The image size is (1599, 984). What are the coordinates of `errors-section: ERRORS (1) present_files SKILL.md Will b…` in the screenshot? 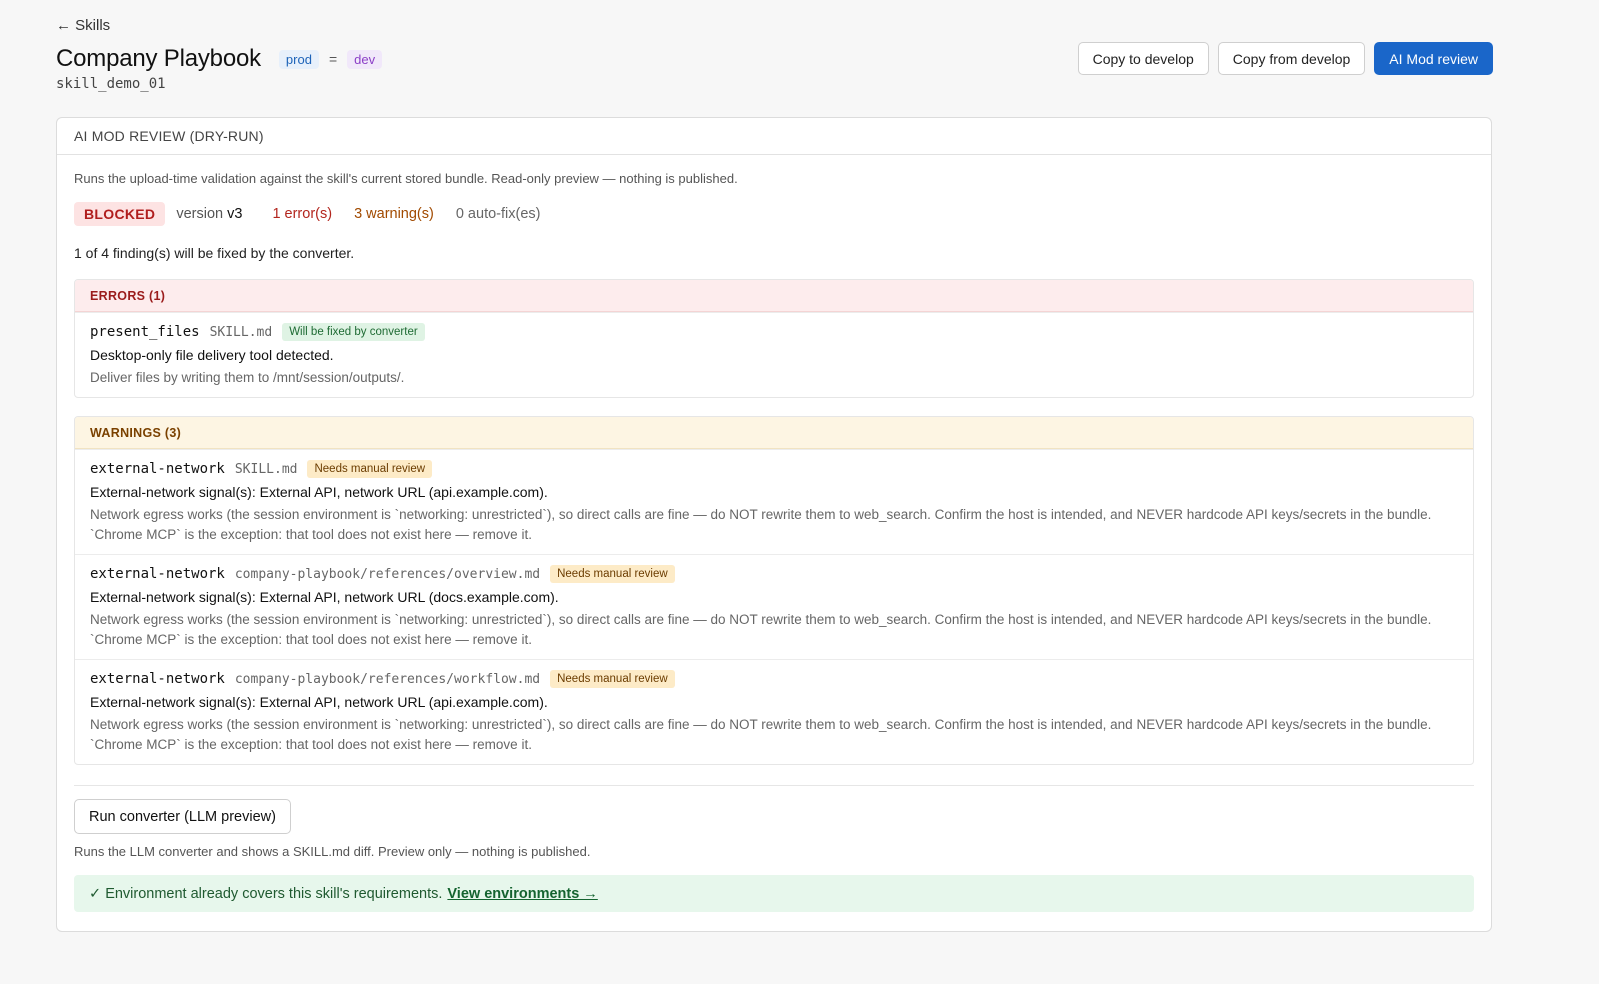 It's located at (774, 338).